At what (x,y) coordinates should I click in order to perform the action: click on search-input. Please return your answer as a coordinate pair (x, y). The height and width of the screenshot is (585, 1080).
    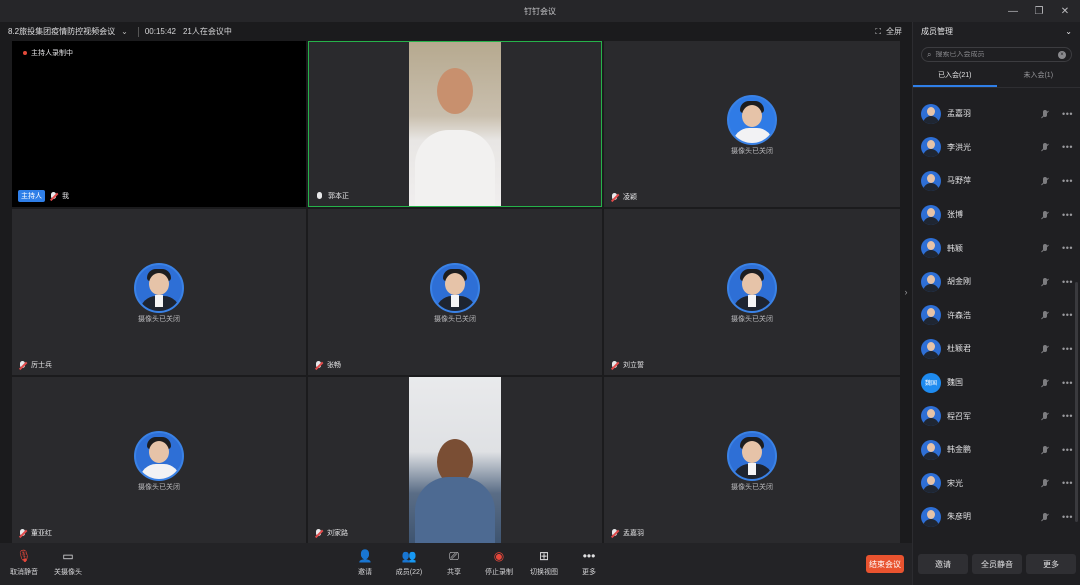
    Looking at the image, I should click on (995, 54).